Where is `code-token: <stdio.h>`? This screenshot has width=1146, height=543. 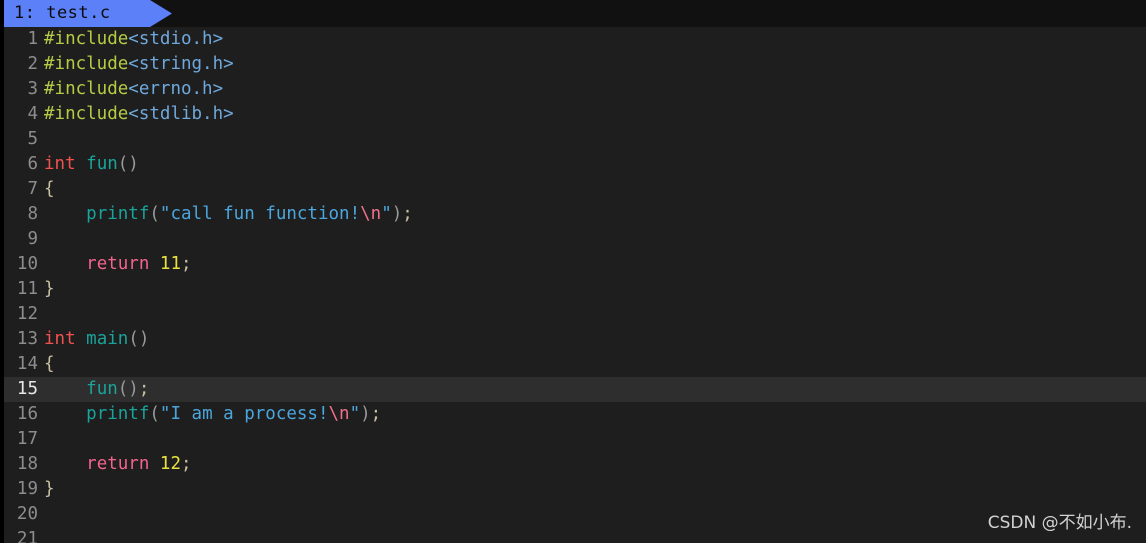
code-token: <stdio.h> is located at coordinates (176, 39).